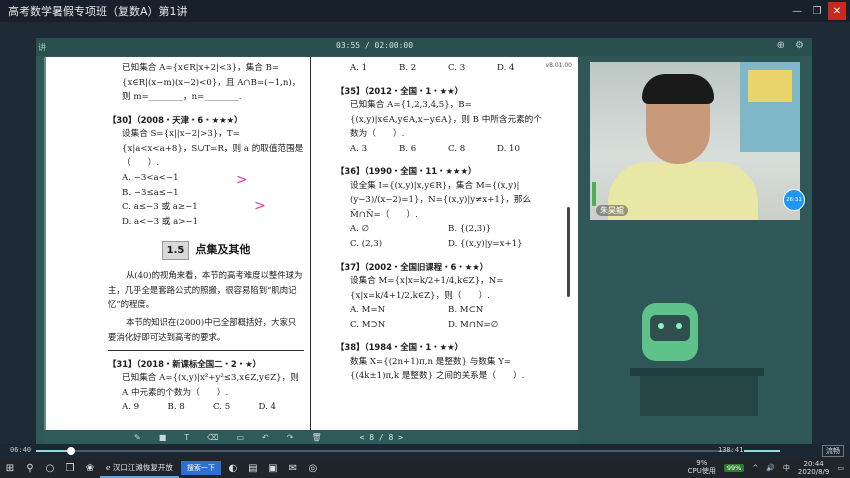 The height and width of the screenshot is (478, 850). Describe the element at coordinates (755, 468) in the screenshot. I see `tray-chevron-icon: ^` at that location.